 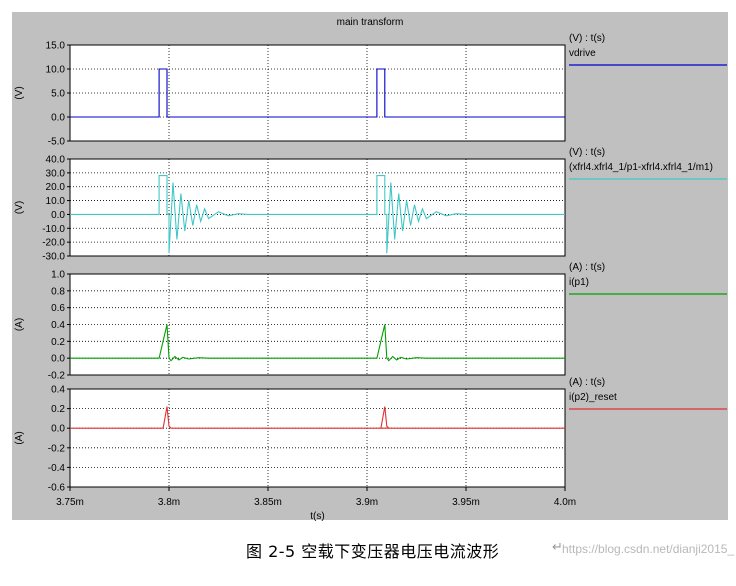 I want to click on y-tick-label: 5.0, so click(x=58, y=94).